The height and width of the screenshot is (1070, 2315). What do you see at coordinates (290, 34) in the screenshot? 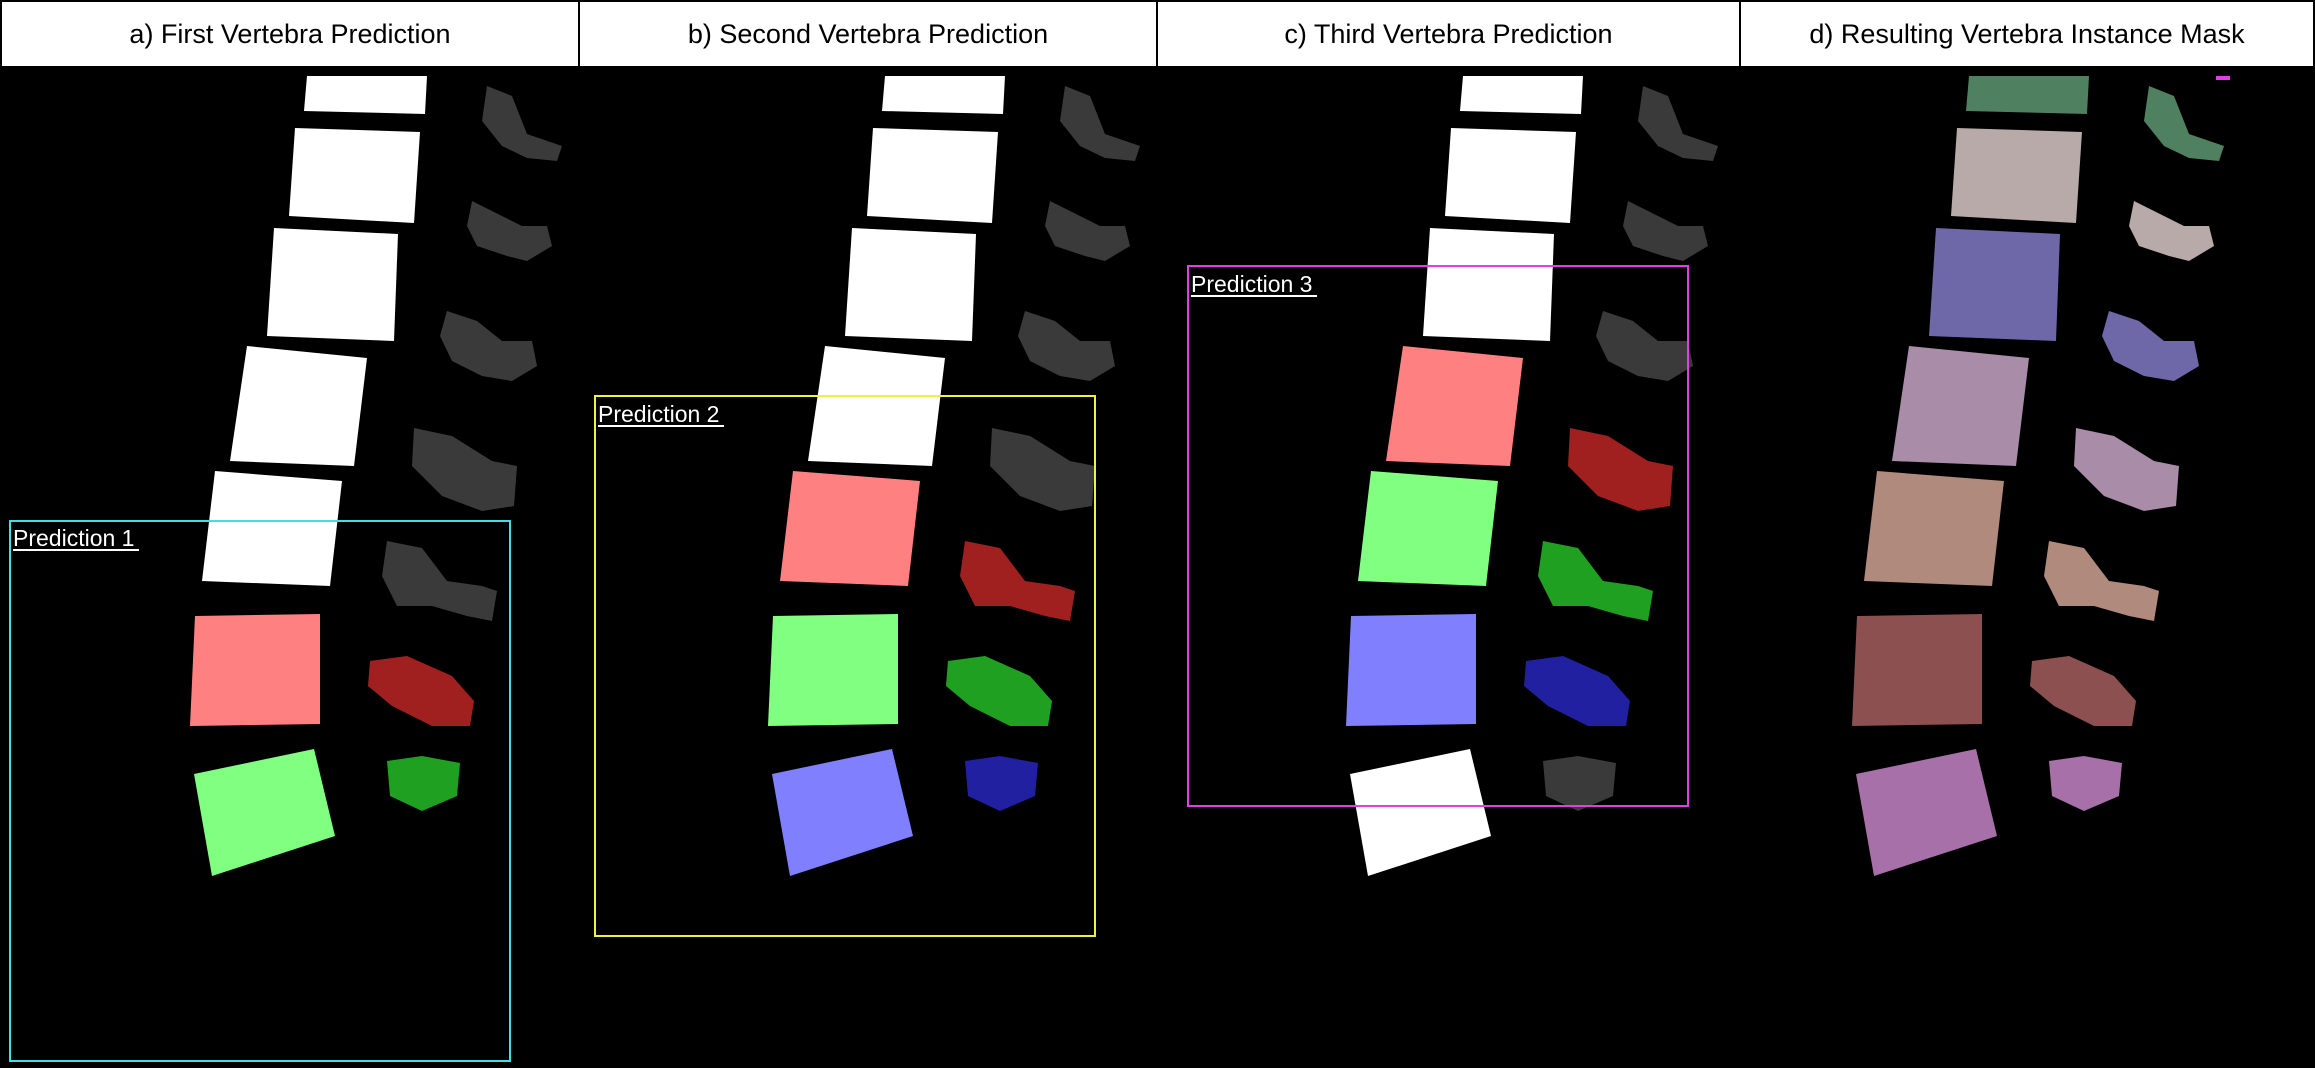
I see `panel-a-title: a) First Vertebra Prediction` at bounding box center [290, 34].